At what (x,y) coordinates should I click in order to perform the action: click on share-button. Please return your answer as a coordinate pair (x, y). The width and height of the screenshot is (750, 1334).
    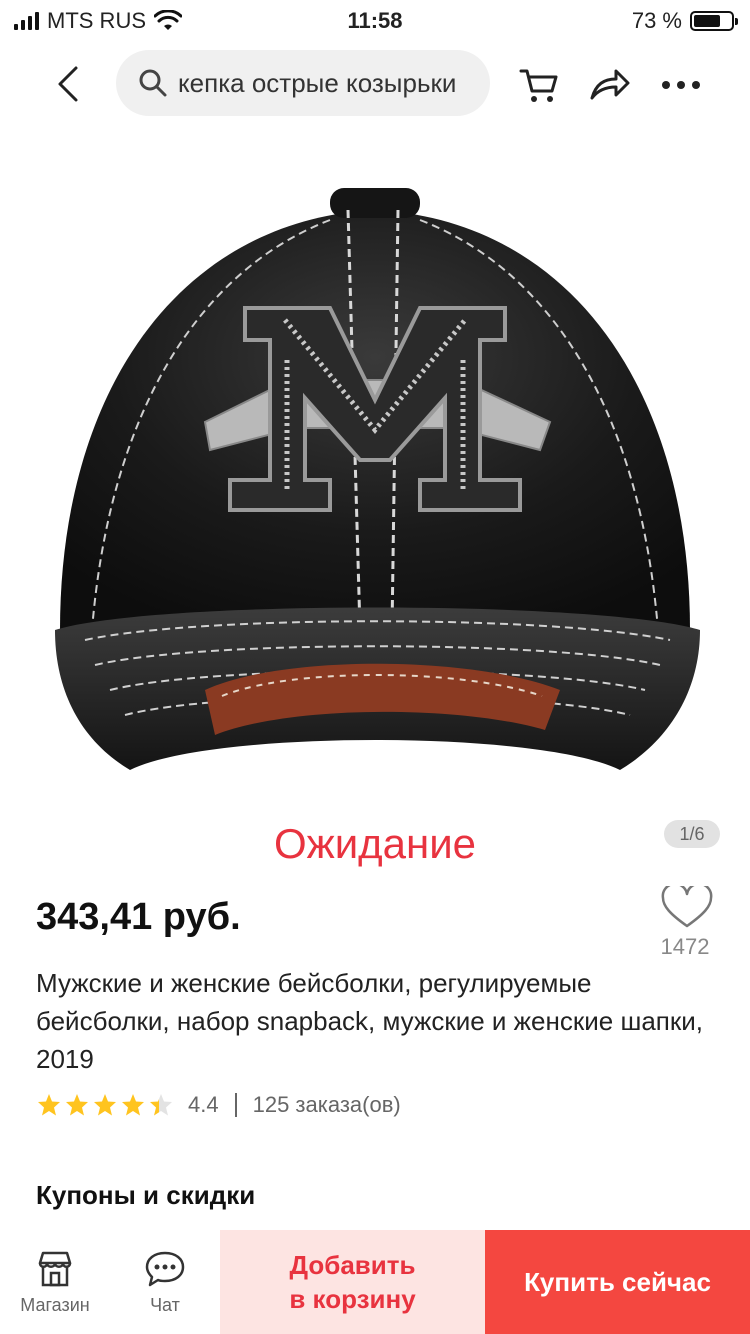
    Looking at the image, I should click on (609, 85).